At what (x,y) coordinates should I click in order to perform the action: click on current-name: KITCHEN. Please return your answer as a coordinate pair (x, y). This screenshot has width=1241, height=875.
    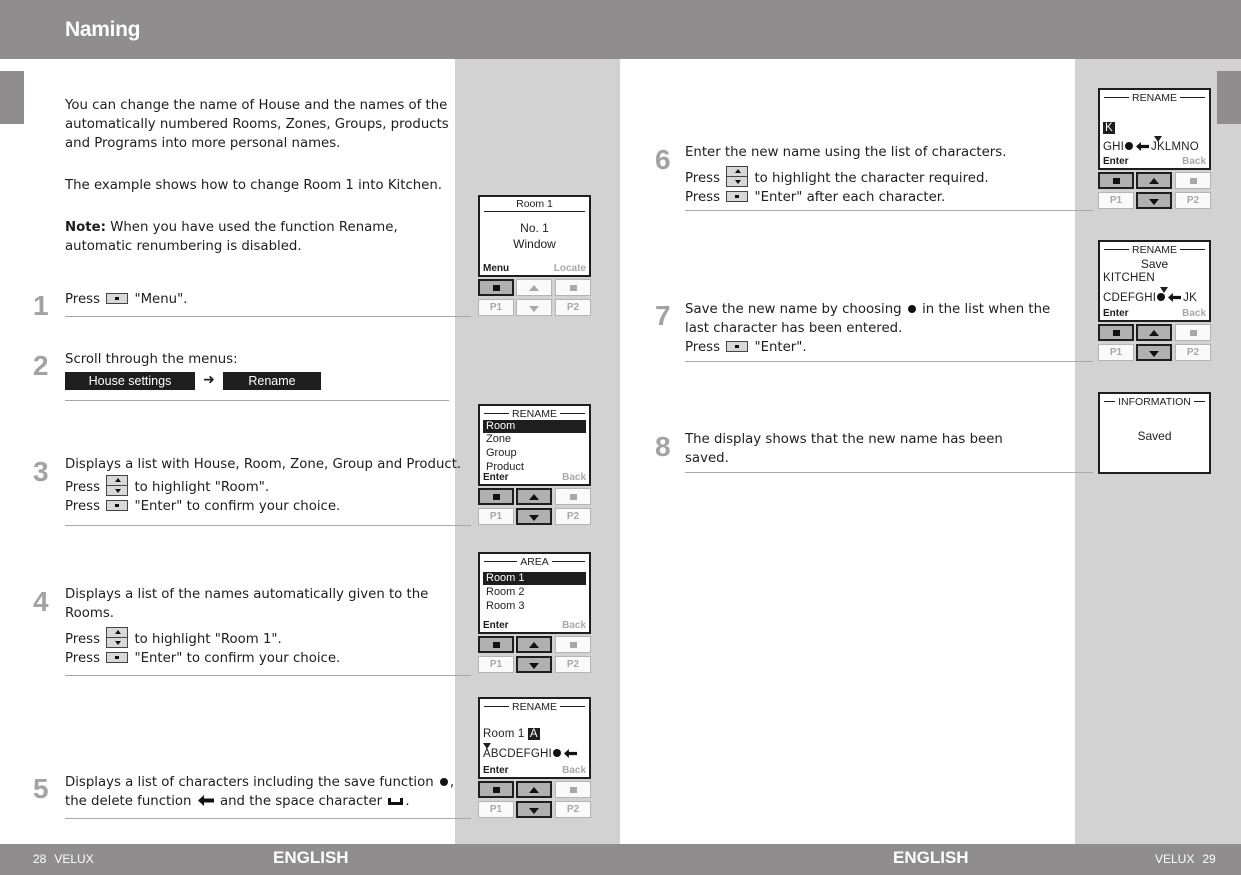
    Looking at the image, I should click on (1129, 278).